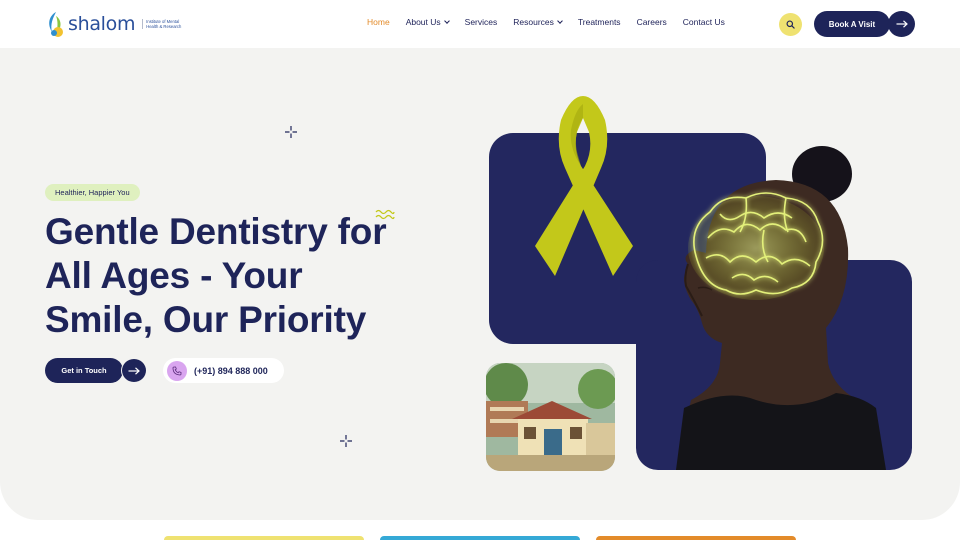 This screenshot has width=960, height=540. What do you see at coordinates (55, 24) in the screenshot?
I see `logo-leaf-icon` at bounding box center [55, 24].